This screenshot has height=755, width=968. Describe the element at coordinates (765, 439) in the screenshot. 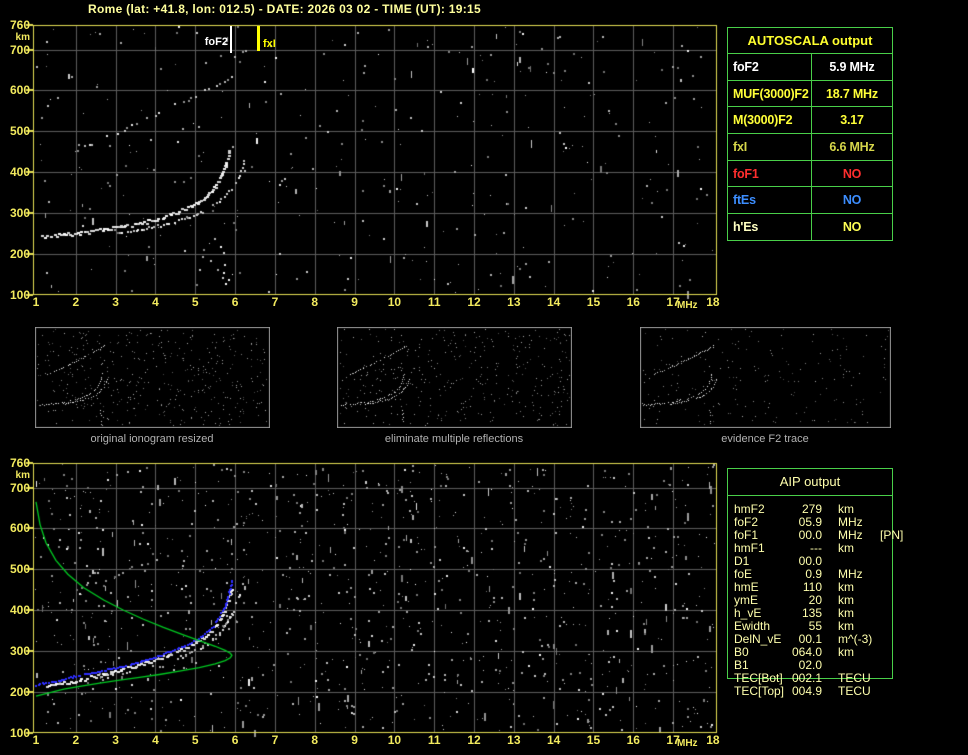

I see `thumbnail-caption-evidence: evidence F2 trace` at that location.